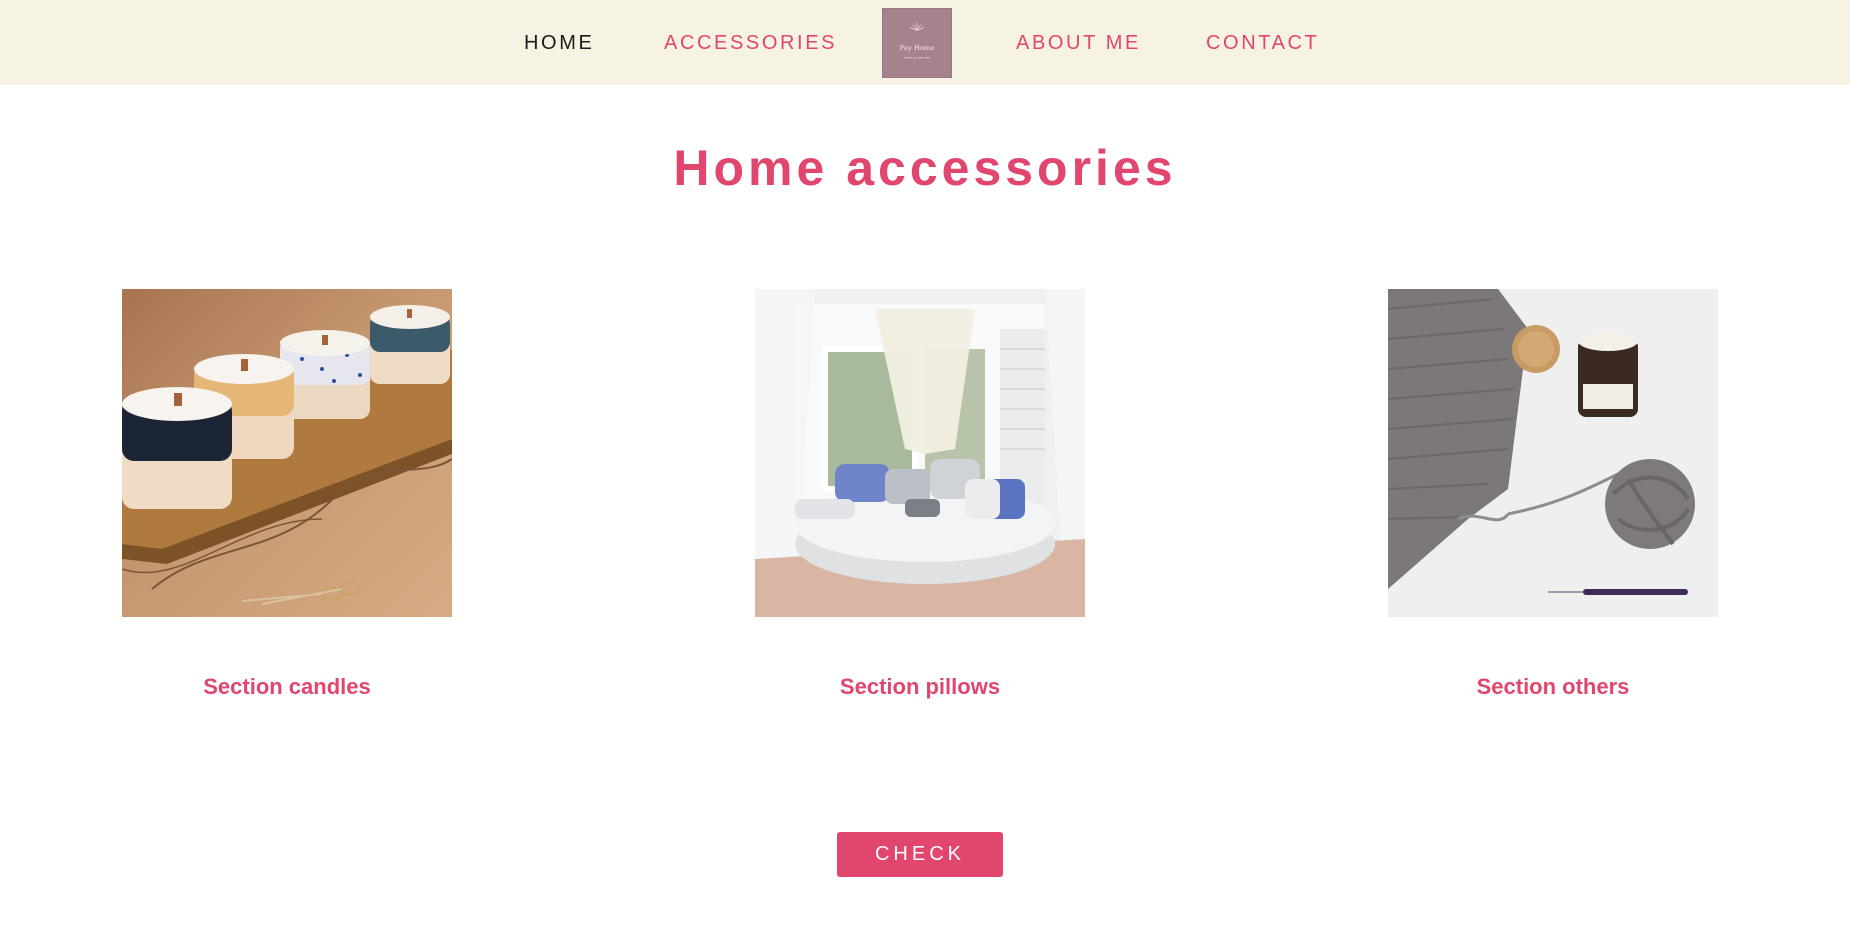 The image size is (1850, 936). I want to click on section-card-pillows: Section pillows, so click(920, 494).